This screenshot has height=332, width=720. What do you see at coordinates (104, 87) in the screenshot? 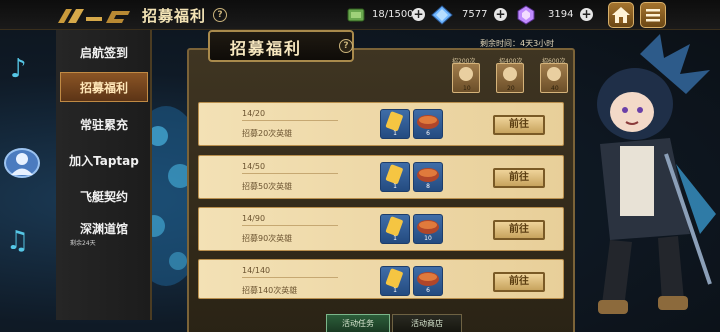
I see `sidebar-item-recruit: 招募福利` at bounding box center [104, 87].